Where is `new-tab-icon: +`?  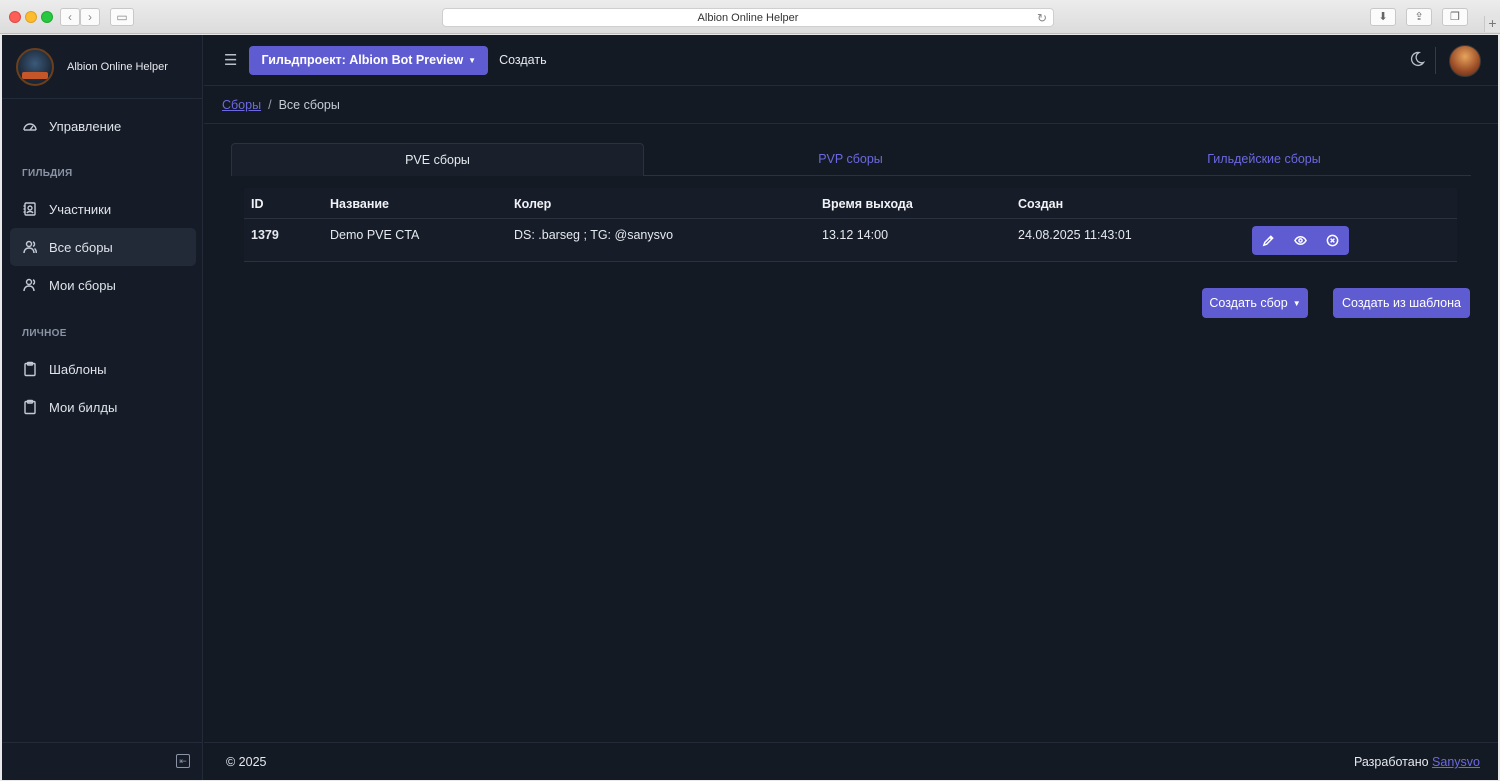
new-tab-icon: + is located at coordinates (1492, 24).